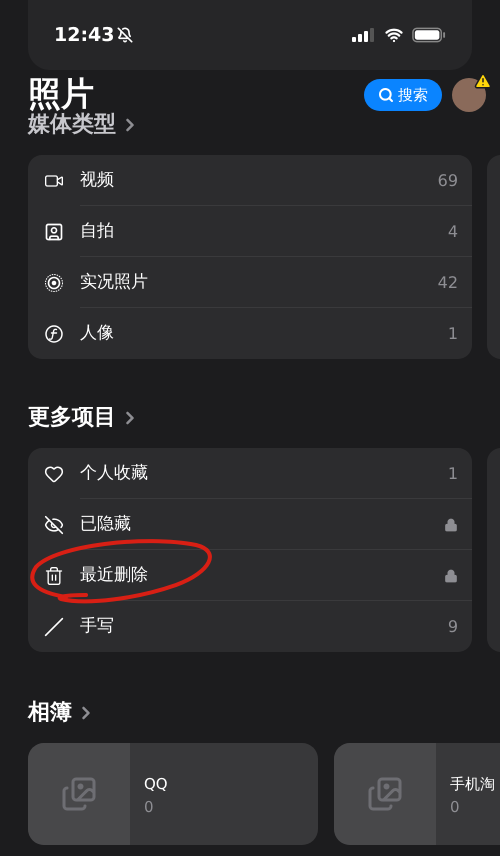 The height and width of the screenshot is (856, 500). What do you see at coordinates (114, 473) in the screenshot?
I see `item-label: 个人收藏` at bounding box center [114, 473].